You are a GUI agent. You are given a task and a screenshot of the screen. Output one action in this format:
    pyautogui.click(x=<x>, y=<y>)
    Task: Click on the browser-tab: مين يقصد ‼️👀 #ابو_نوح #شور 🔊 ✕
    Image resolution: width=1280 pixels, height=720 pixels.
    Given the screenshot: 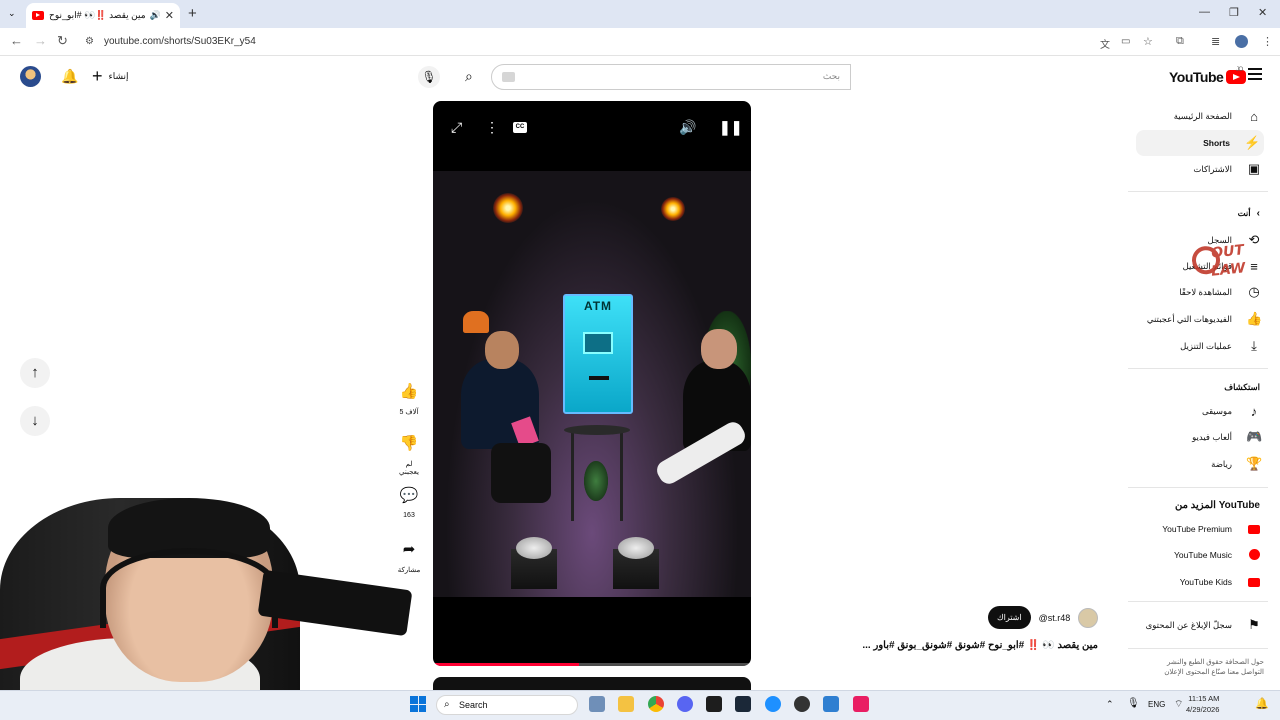 What is the action you would take?
    pyautogui.click(x=103, y=15)
    